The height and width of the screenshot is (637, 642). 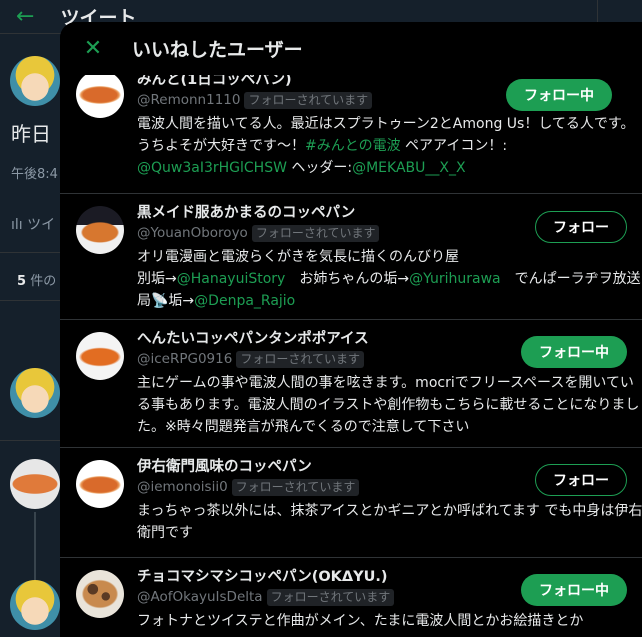 What do you see at coordinates (192, 233) in the screenshot?
I see `user-handle: @YouanOboroyo` at bounding box center [192, 233].